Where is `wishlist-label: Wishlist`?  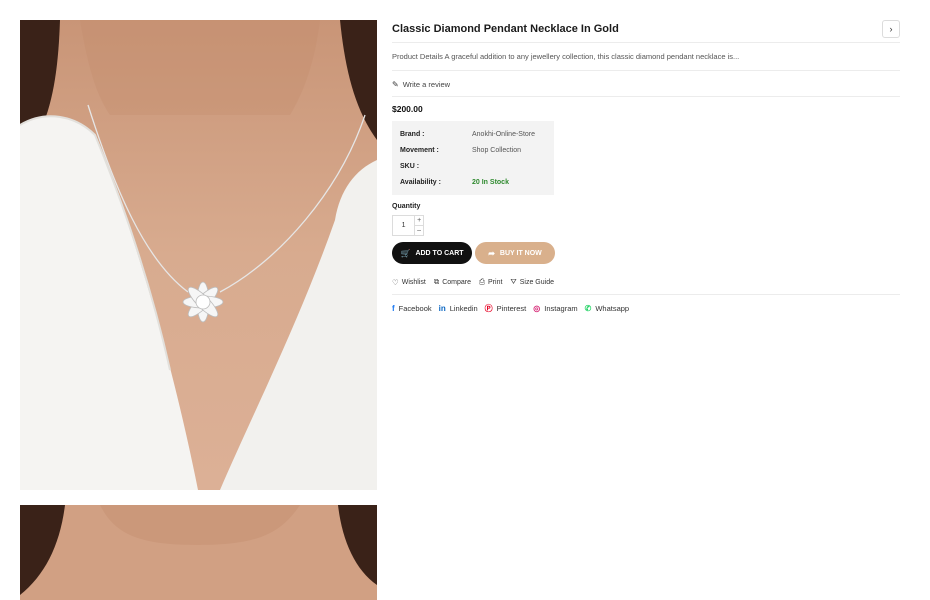
wishlist-label: Wishlist is located at coordinates (413, 282).